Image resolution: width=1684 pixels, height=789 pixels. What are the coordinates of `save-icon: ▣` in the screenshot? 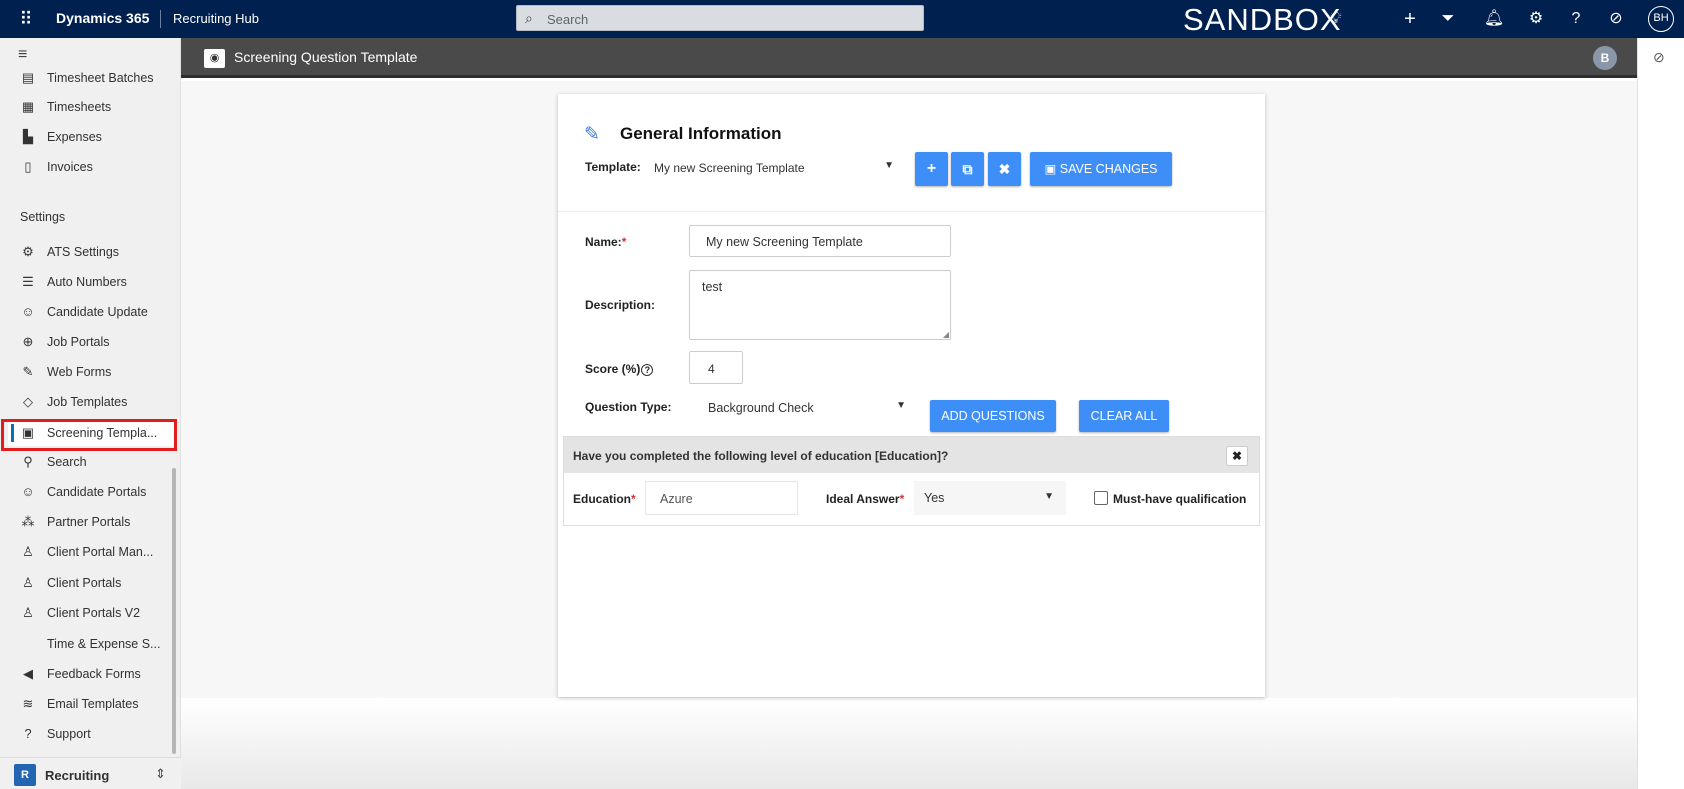 It's located at (1052, 169).